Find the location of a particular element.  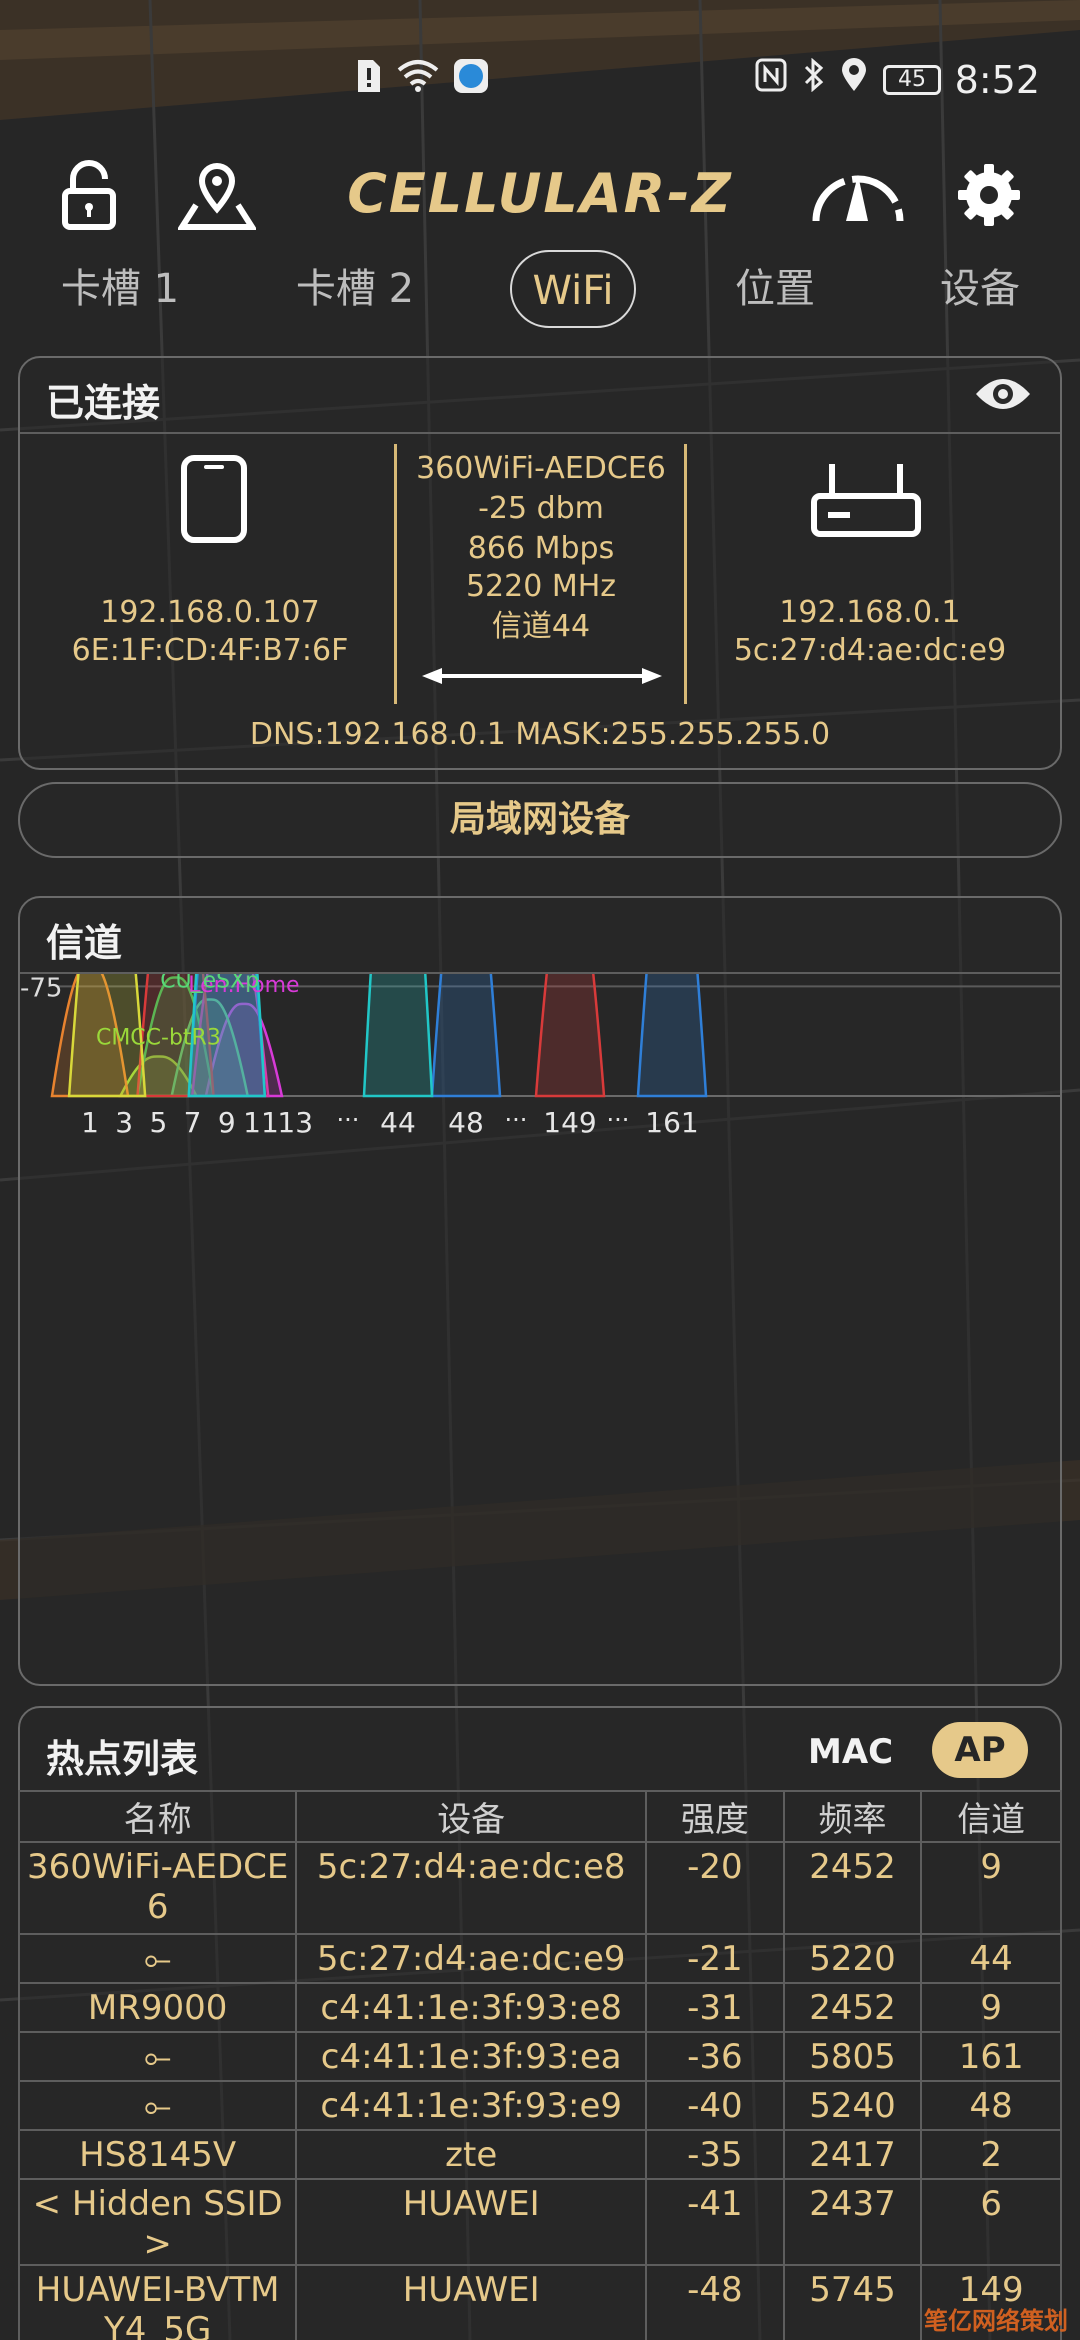

link-signal: -25 dbm is located at coordinates (541, 508).